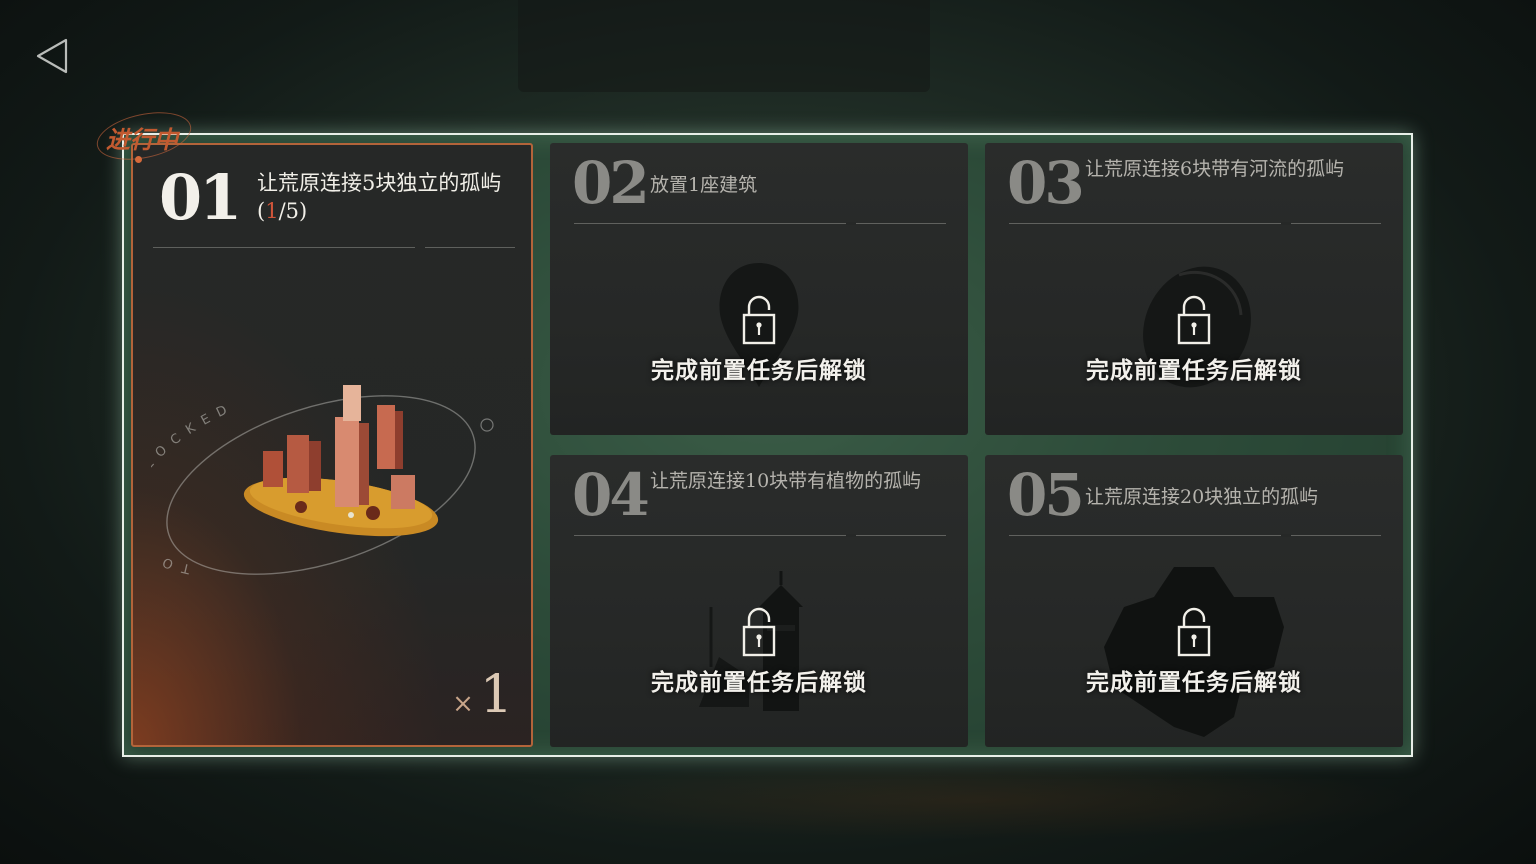 The width and height of the screenshot is (1536, 864). Describe the element at coordinates (759, 289) in the screenshot. I see `quest-card-02: 02 放置1座建筑 完成前置任务后解锁` at that location.